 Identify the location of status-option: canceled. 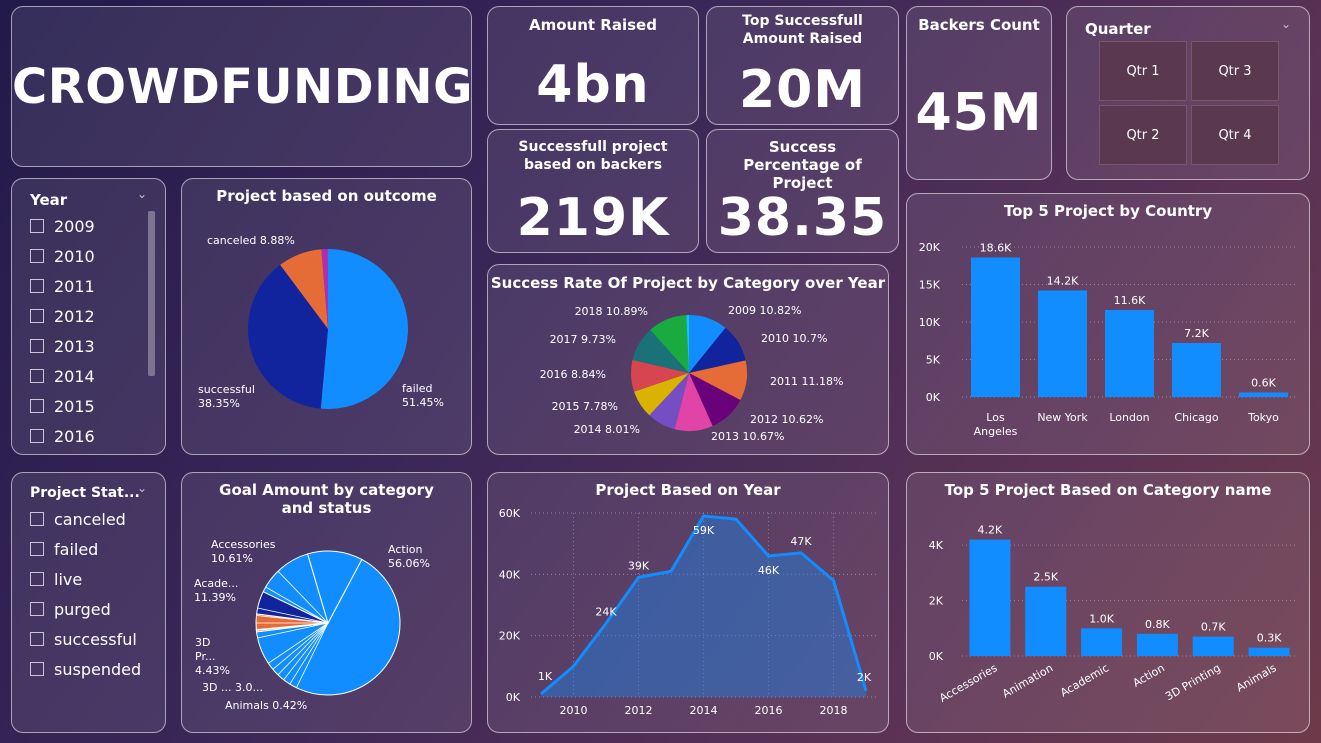
(85, 519).